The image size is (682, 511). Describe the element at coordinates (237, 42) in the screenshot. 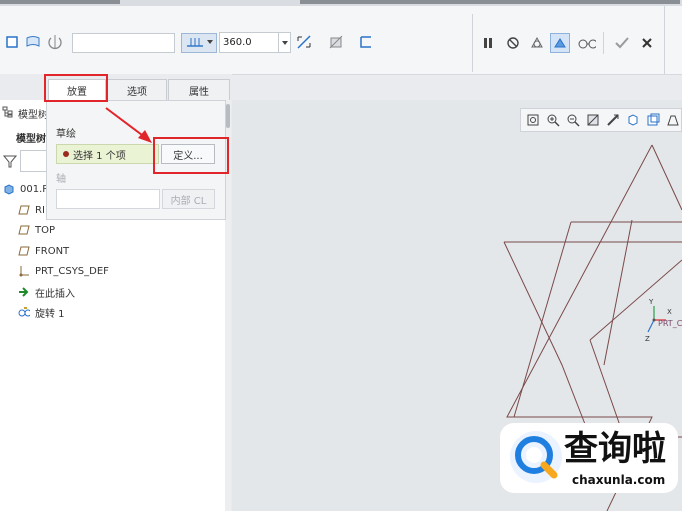

I see `angle-value-text: 360.0` at that location.